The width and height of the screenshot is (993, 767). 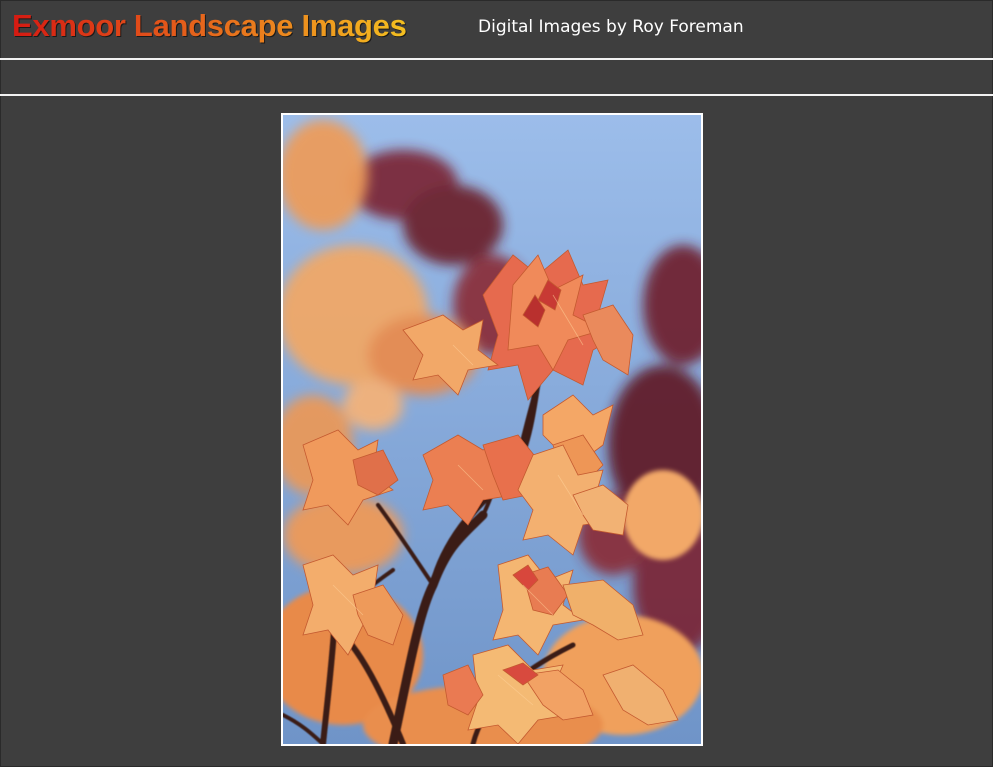 I want to click on site-title: Exmoor Landscape Images, so click(x=209, y=26).